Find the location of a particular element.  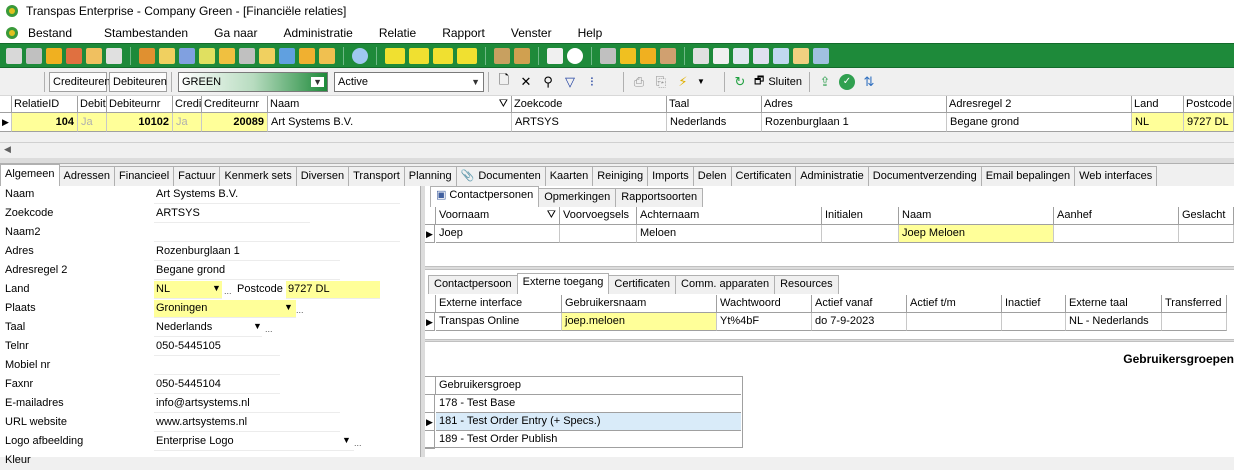

col-header-achternaam: Achternaam is located at coordinates (729, 216).